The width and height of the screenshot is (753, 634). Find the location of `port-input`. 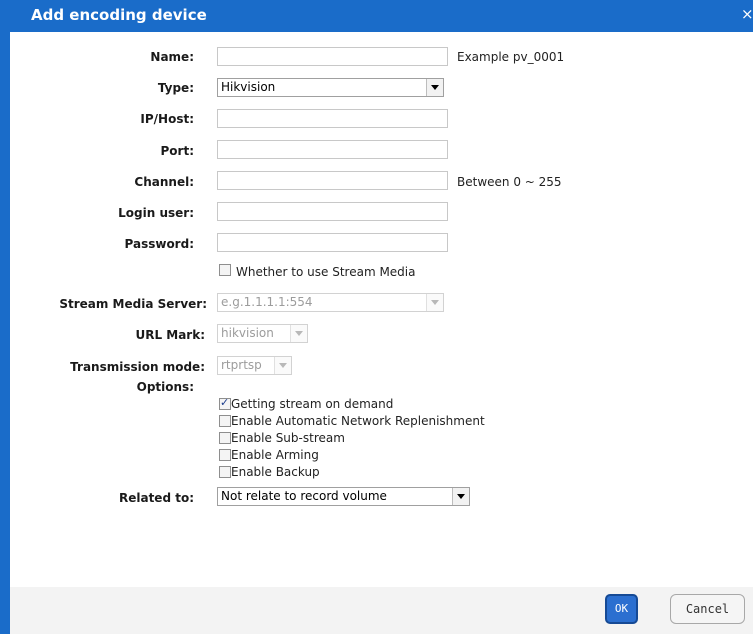

port-input is located at coordinates (332, 149).